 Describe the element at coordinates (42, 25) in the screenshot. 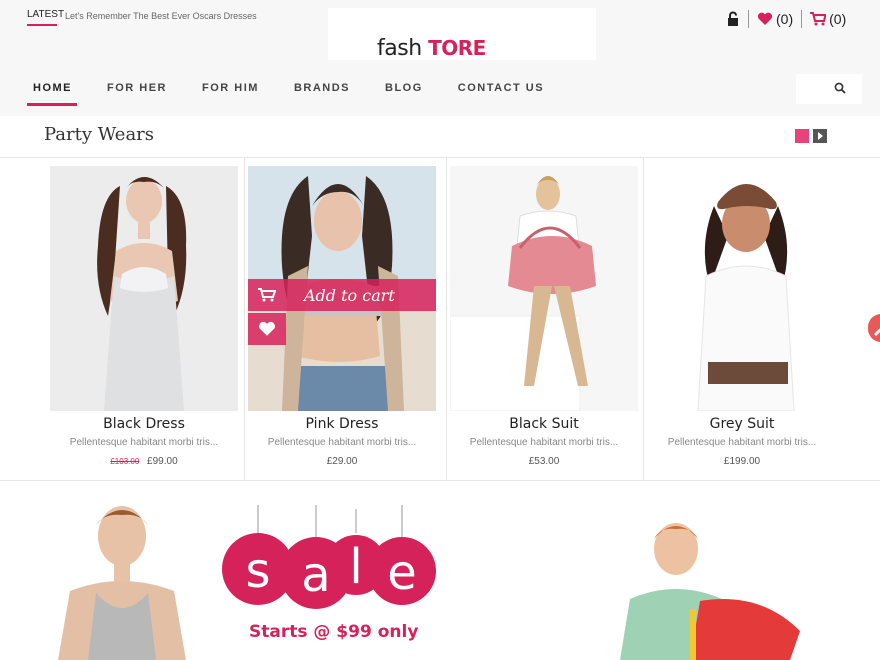

I see `latest-underline` at that location.